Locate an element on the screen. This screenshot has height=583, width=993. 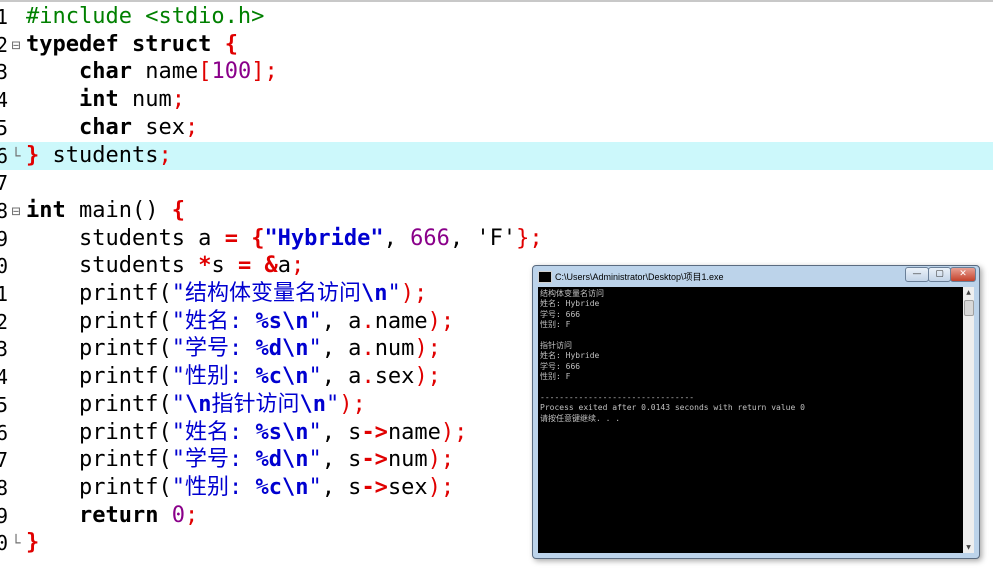
code-text: printf("姓名: %s\n", s->name); is located at coordinates (246, 433).